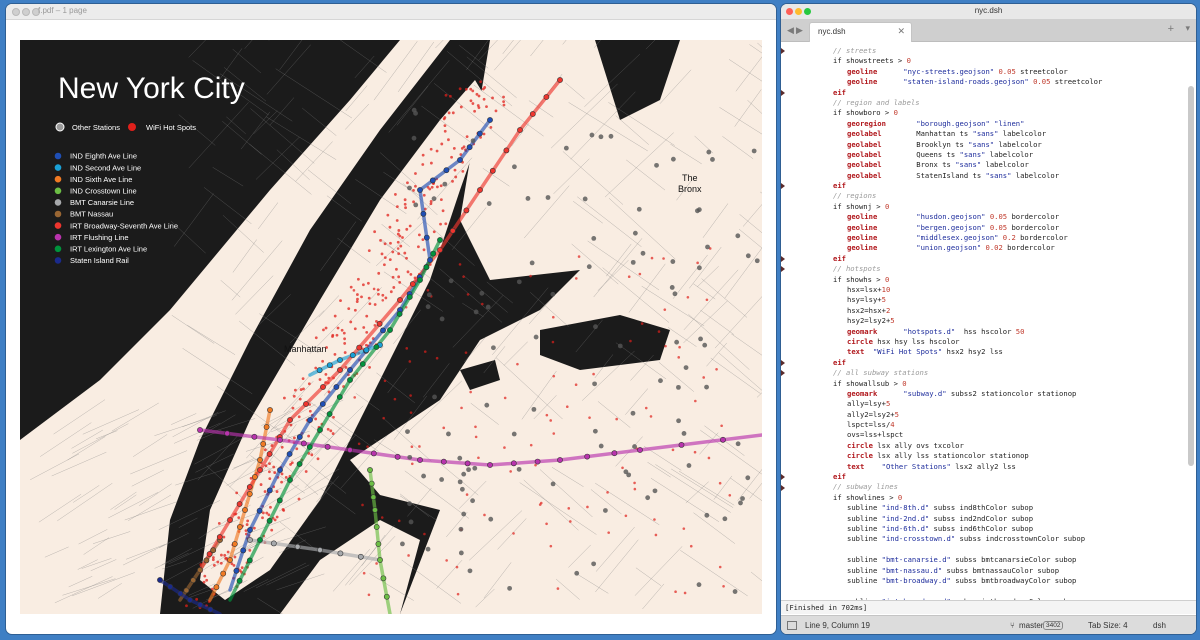 The width and height of the screenshot is (1200, 640). I want to click on tab-menu-chevron-icon: ▾, so click(1187, 28).